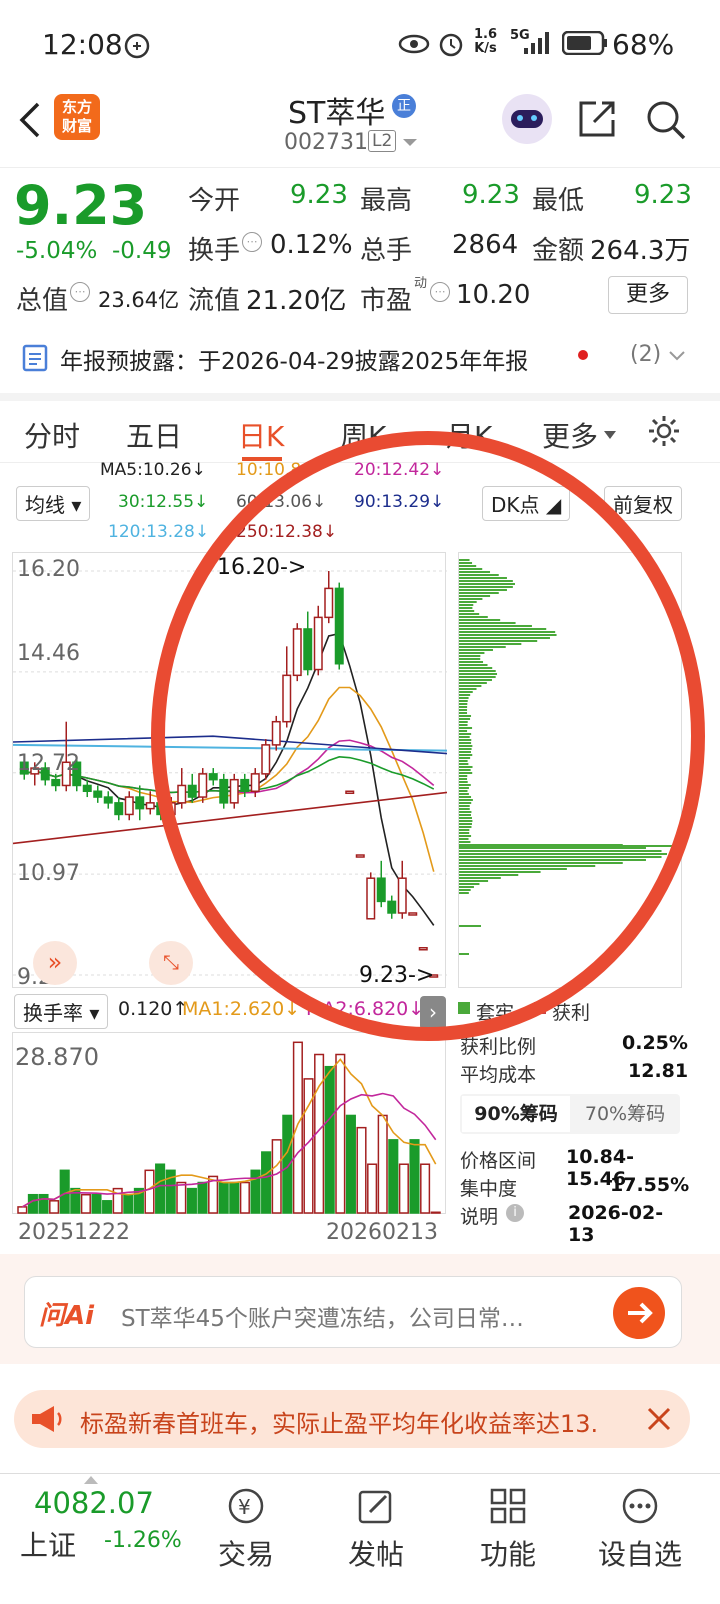 This screenshot has width=720, height=1604. I want to click on date-start: 20251222, so click(74, 1232).